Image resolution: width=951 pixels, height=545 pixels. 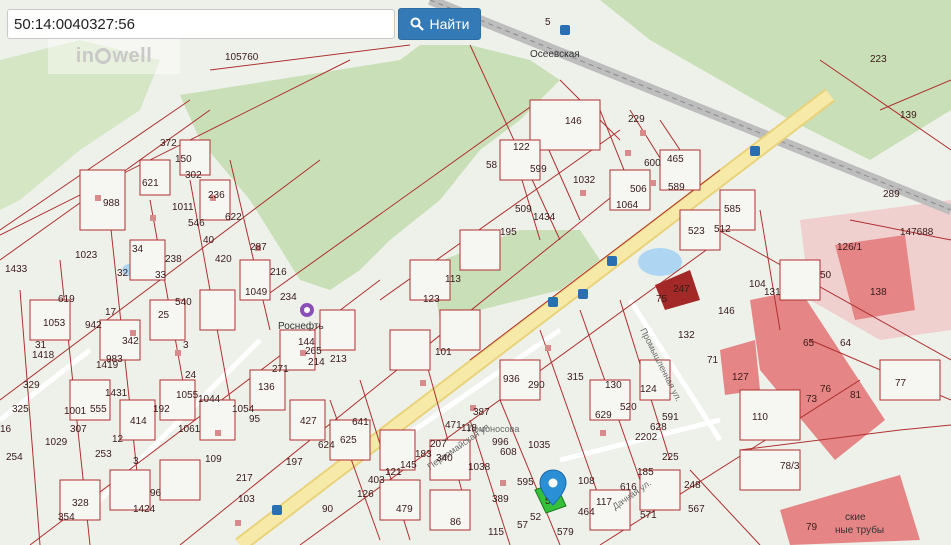 I want to click on parcel-label: 1044, so click(x=209, y=399).